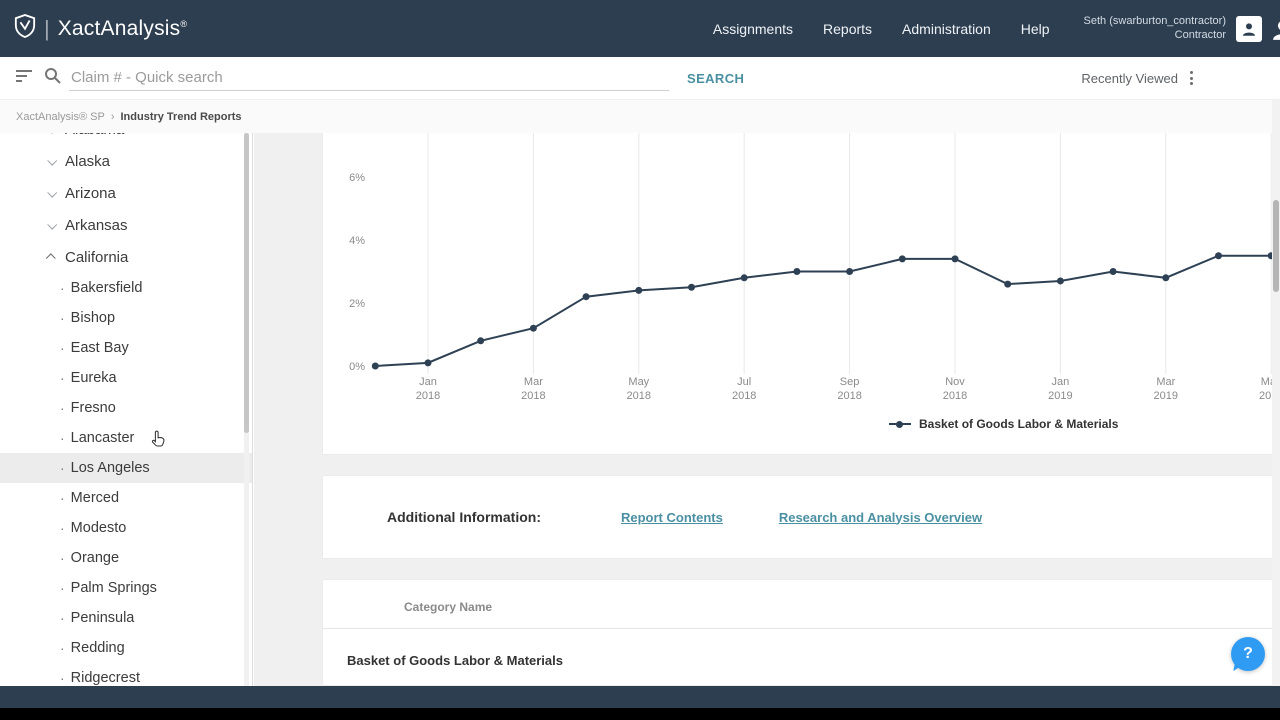  Describe the element at coordinates (1155, 29) in the screenshot. I see `user-block: Seth (swarburton_contractor) Contractor` at that location.